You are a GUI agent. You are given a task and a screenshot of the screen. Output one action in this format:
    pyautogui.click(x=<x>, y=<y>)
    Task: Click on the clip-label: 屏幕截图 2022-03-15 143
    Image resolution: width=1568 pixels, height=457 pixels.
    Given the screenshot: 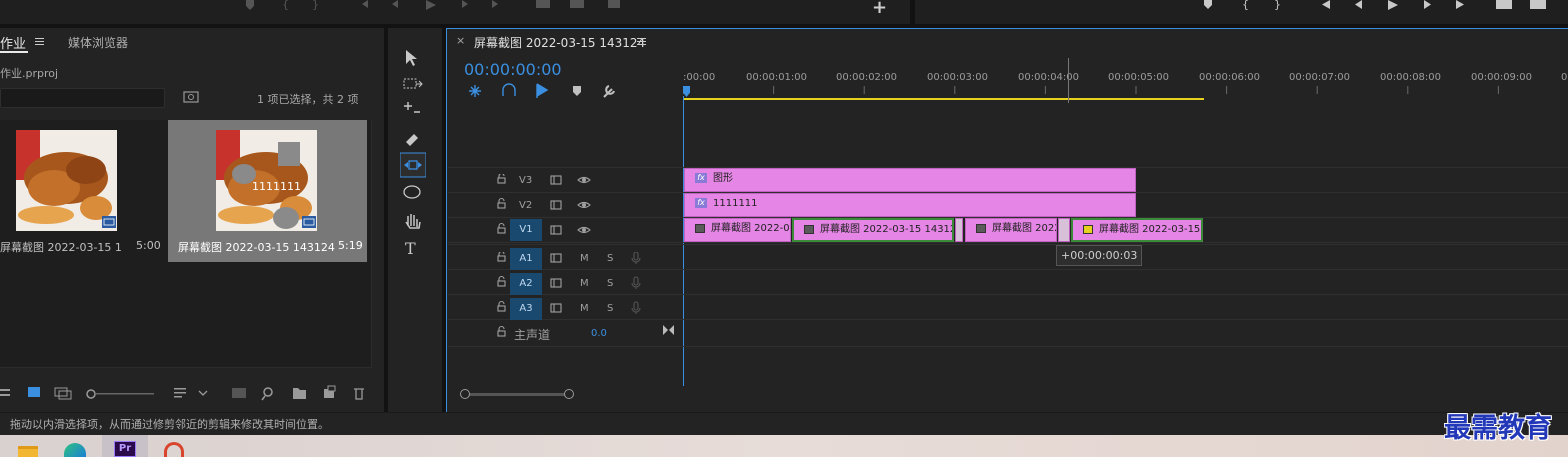 What is the action you would take?
    pyautogui.click(x=1150, y=229)
    